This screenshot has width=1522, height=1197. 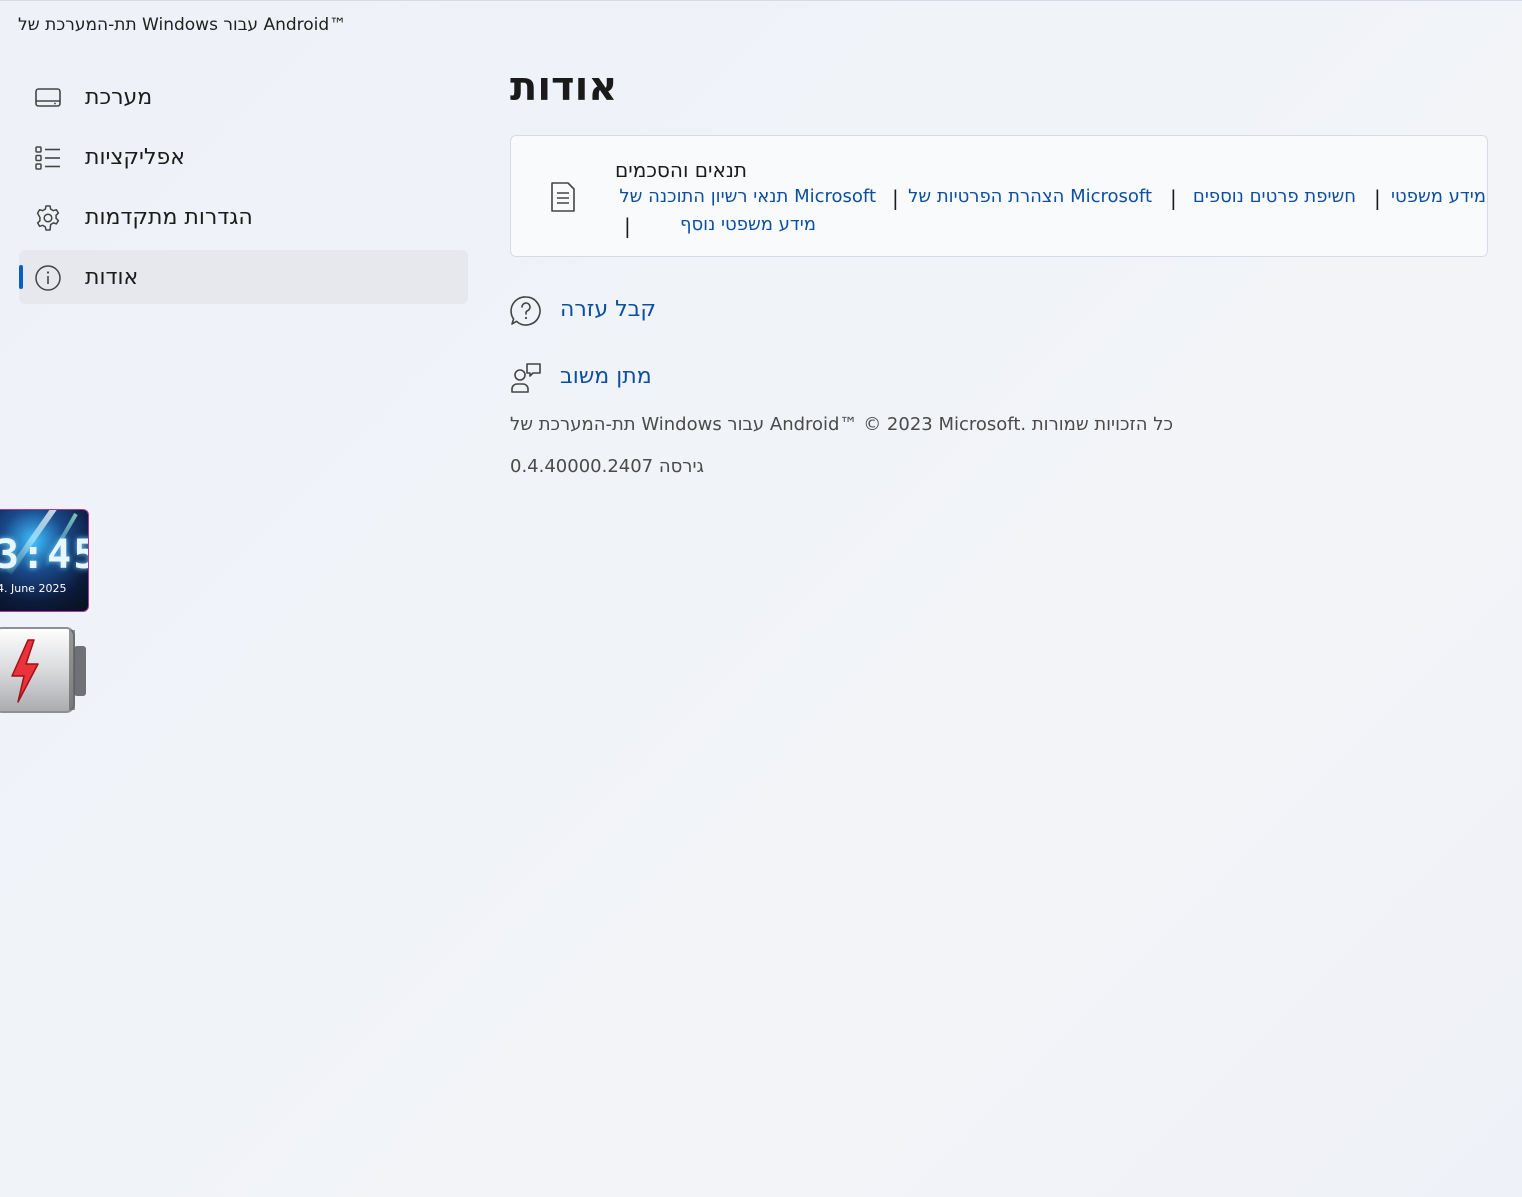 I want to click on clock-date: 4. June 2025, so click(x=33, y=588).